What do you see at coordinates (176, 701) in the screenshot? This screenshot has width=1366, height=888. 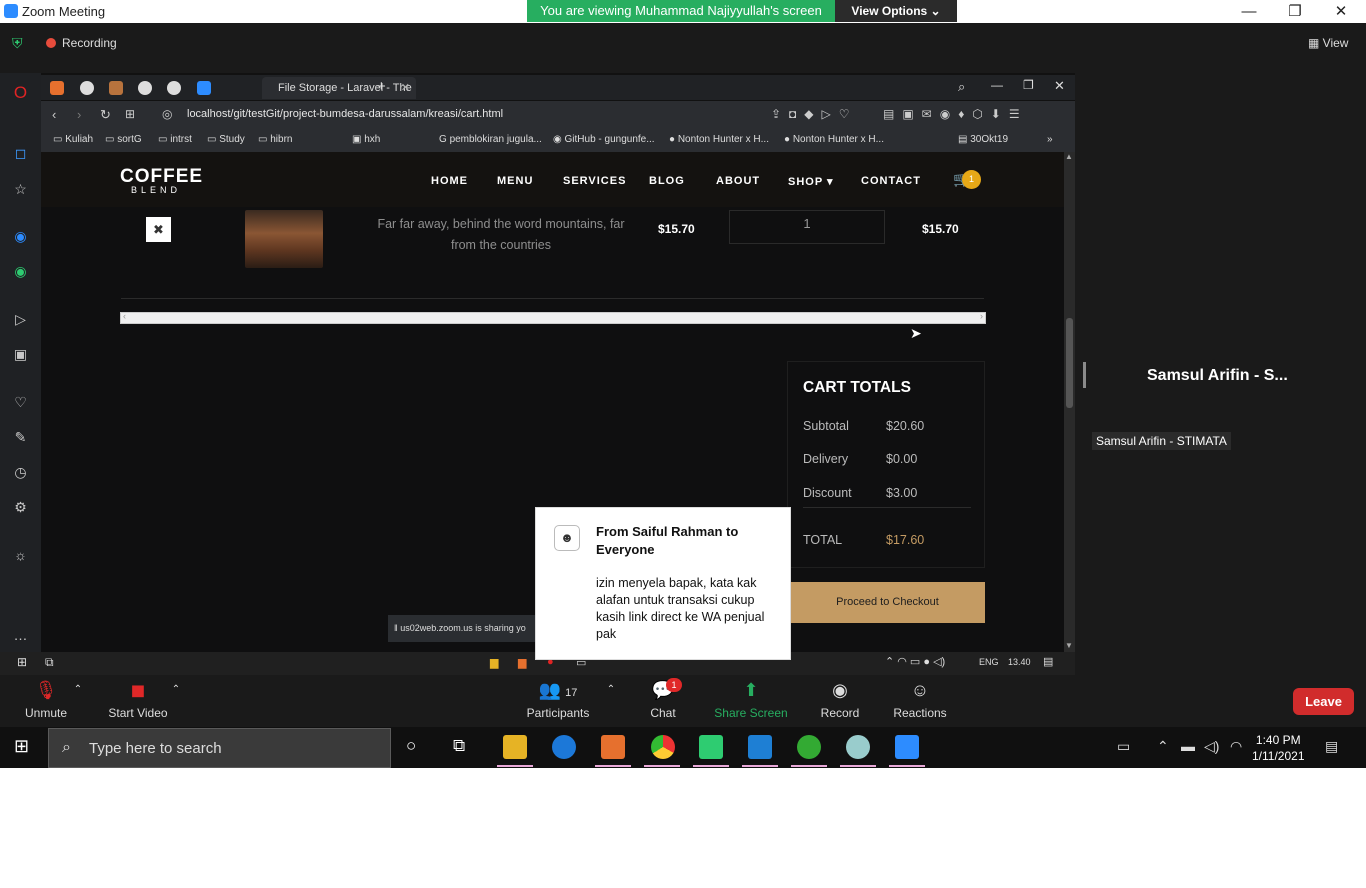 I see `video-options-button: ⌃` at bounding box center [176, 701].